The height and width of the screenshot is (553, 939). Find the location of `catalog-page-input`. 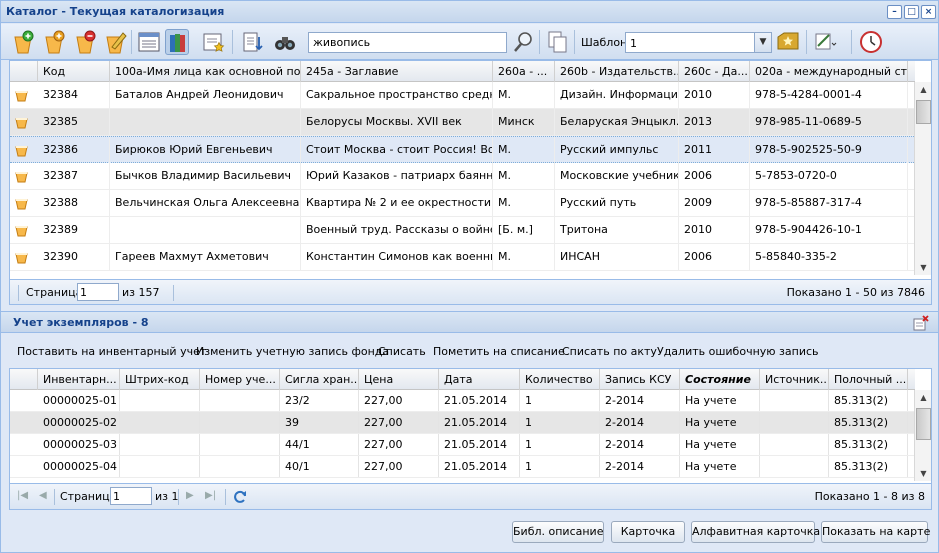

catalog-page-input is located at coordinates (98, 292).